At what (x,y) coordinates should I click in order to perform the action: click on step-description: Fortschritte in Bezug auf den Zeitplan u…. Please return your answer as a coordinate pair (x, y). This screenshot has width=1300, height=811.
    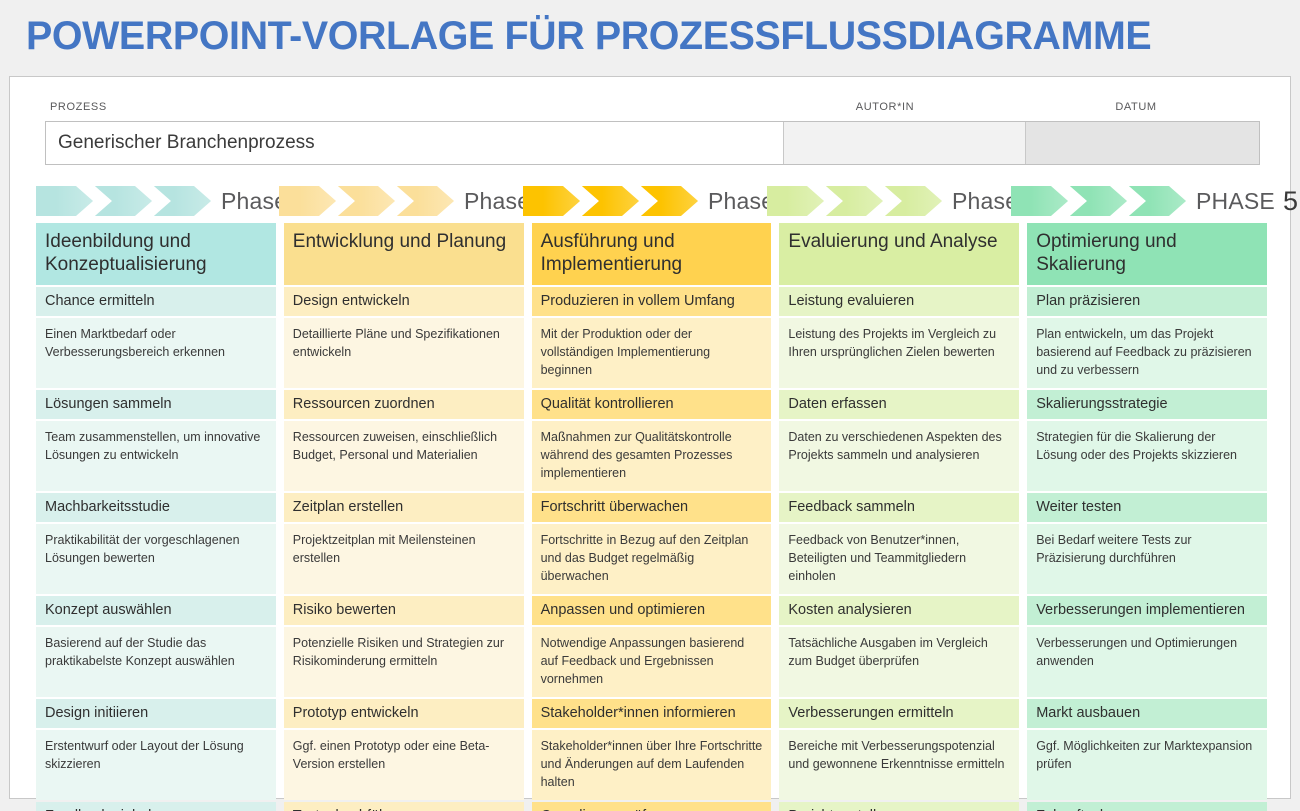
    Looking at the image, I should click on (651, 559).